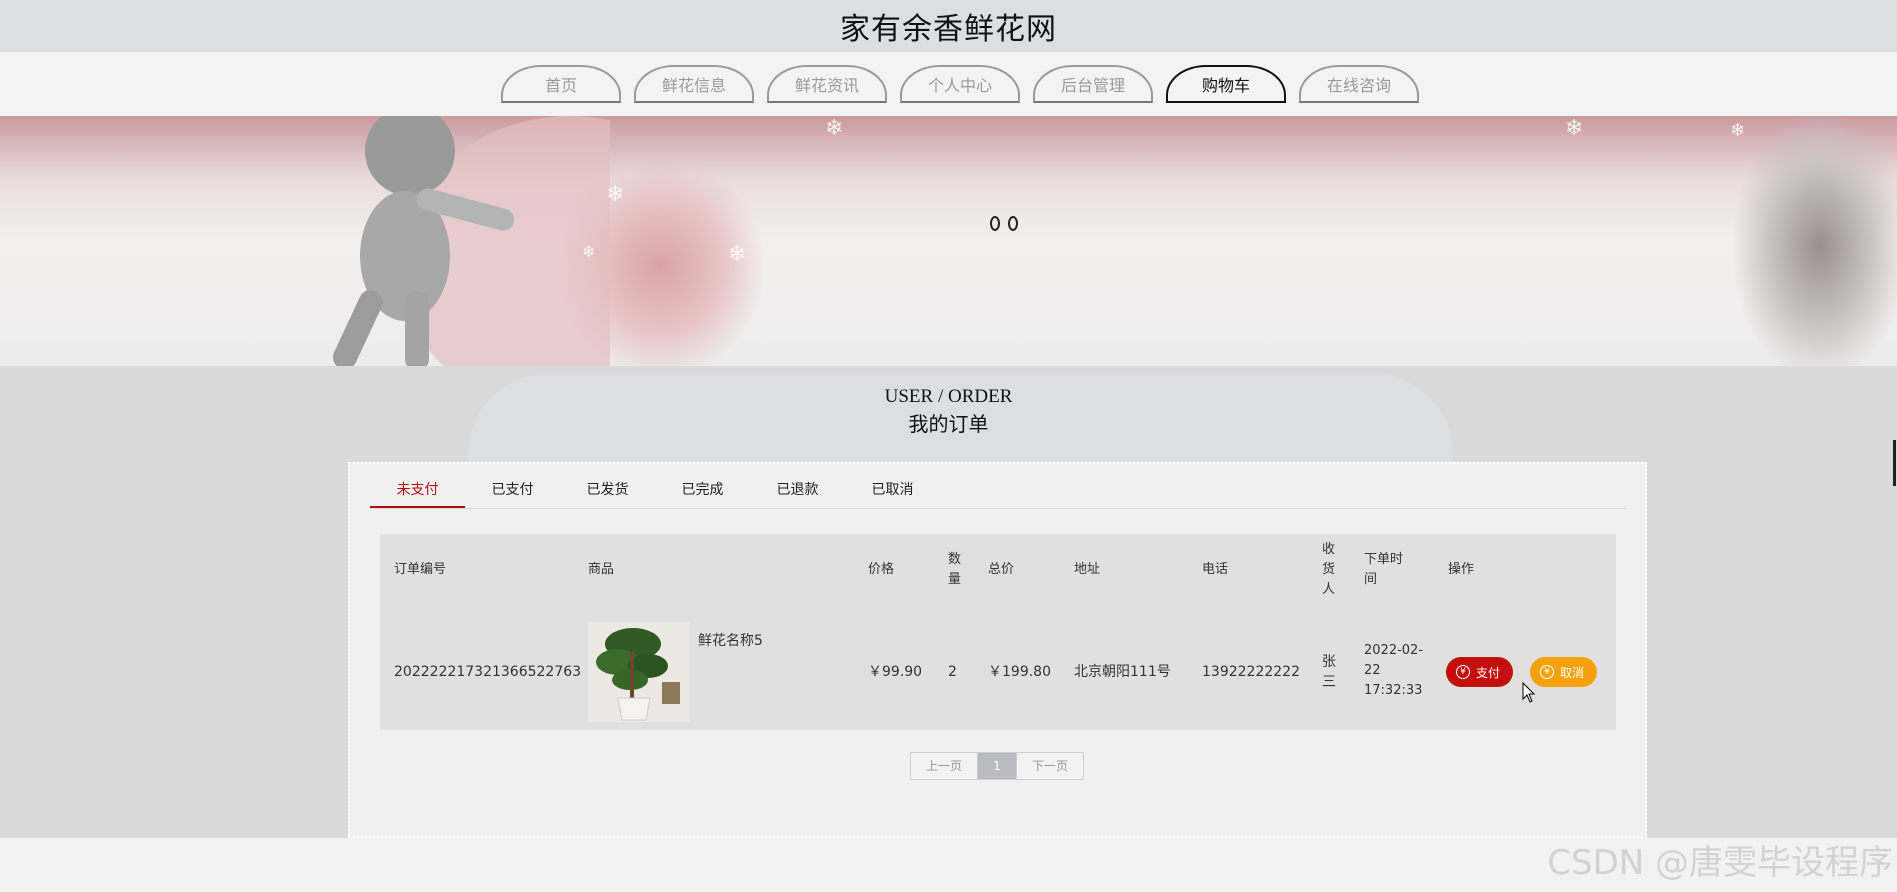  Describe the element at coordinates (417, 493) in the screenshot. I see `tab-unpaid: 未支付` at that location.